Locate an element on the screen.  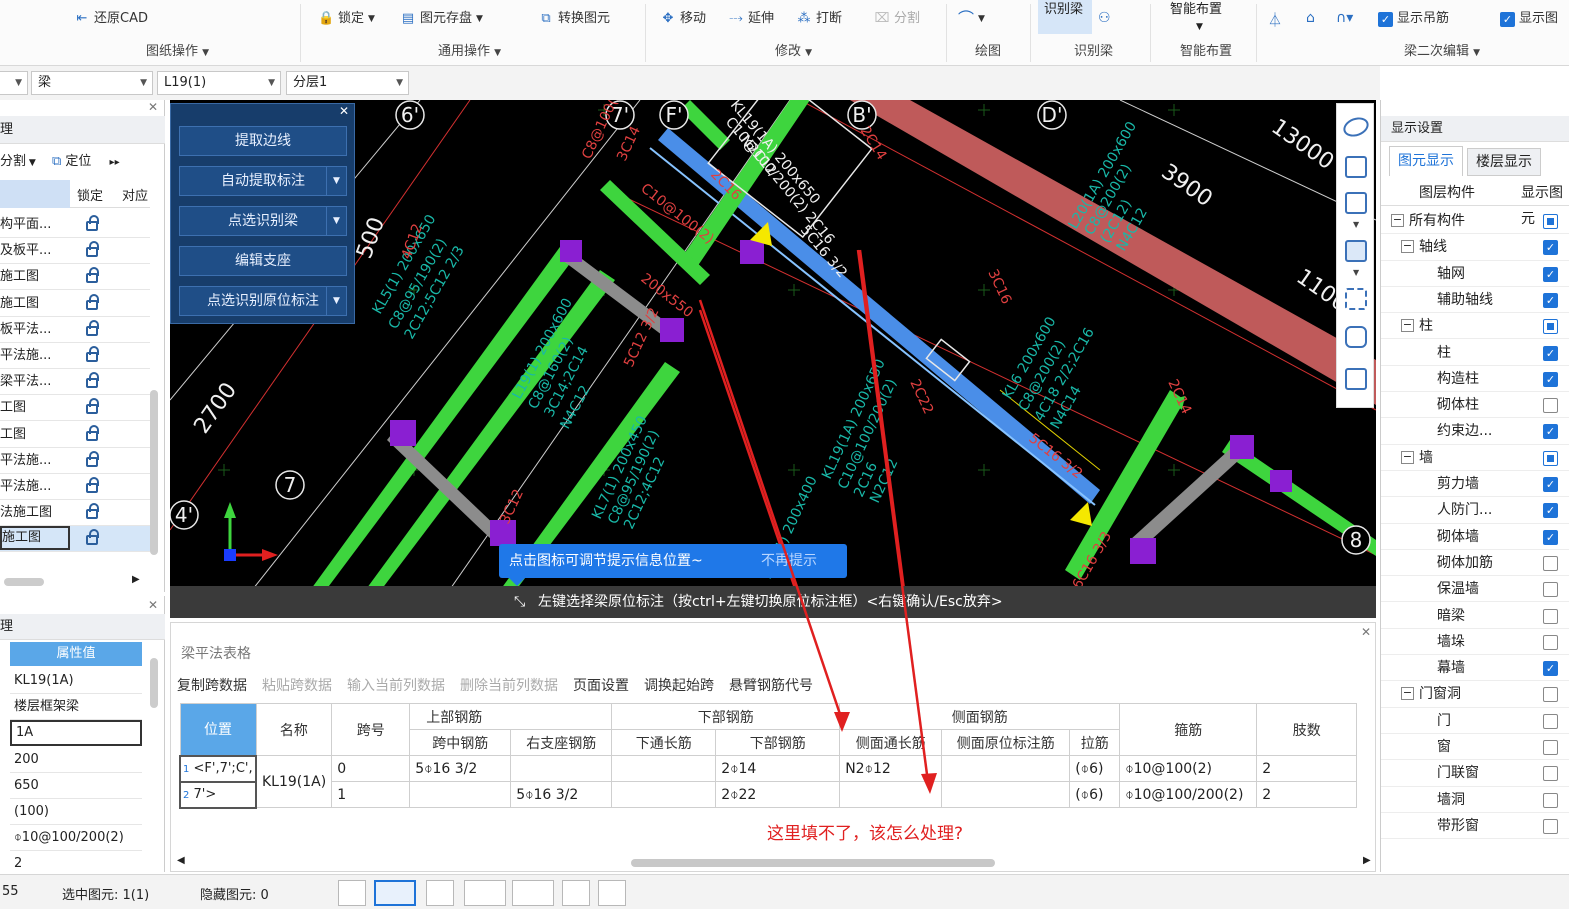
beam-annotation-text: 3C12 is located at coordinates (512, 507).